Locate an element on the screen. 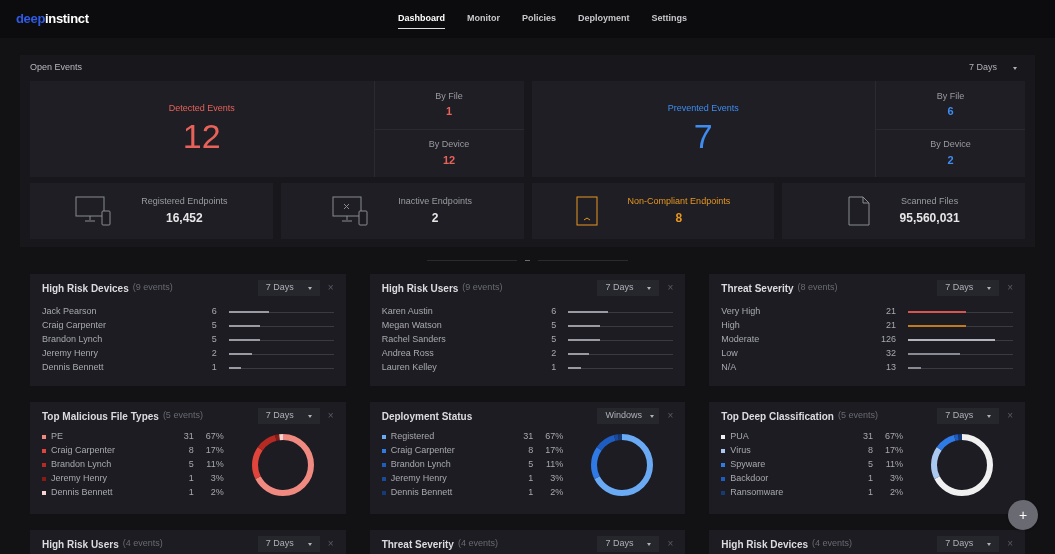  legend-label: Dennis Bennett is located at coordinates (422, 493).